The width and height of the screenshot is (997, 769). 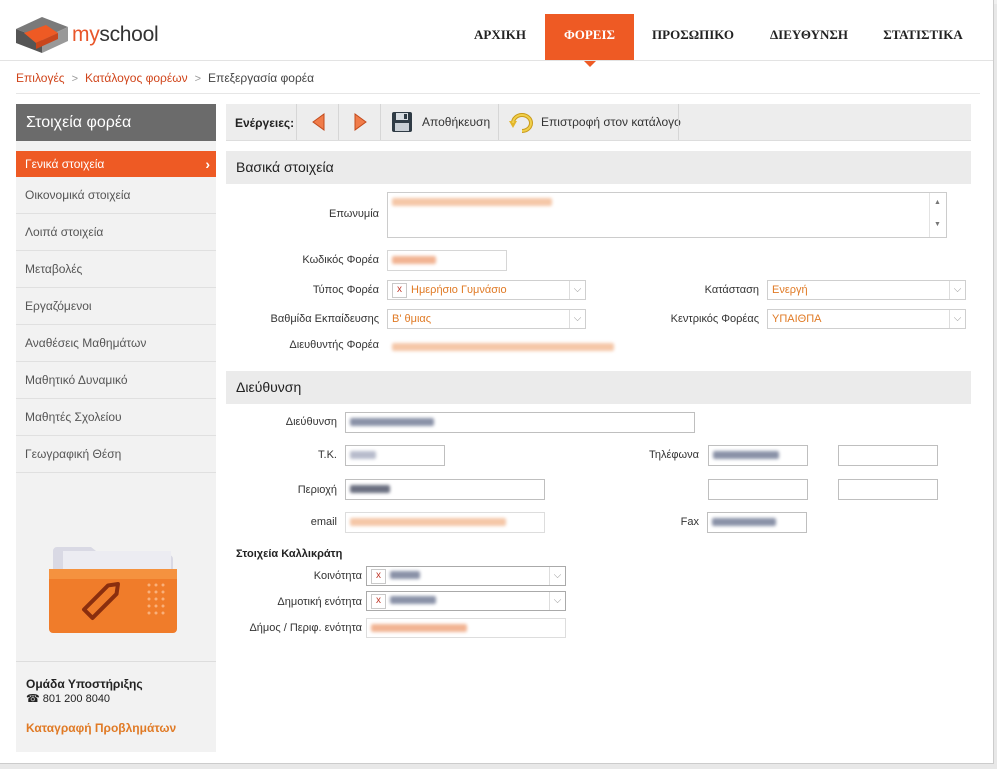 What do you see at coordinates (42, 35) in the screenshot?
I see `myschool-logo-icon` at bounding box center [42, 35].